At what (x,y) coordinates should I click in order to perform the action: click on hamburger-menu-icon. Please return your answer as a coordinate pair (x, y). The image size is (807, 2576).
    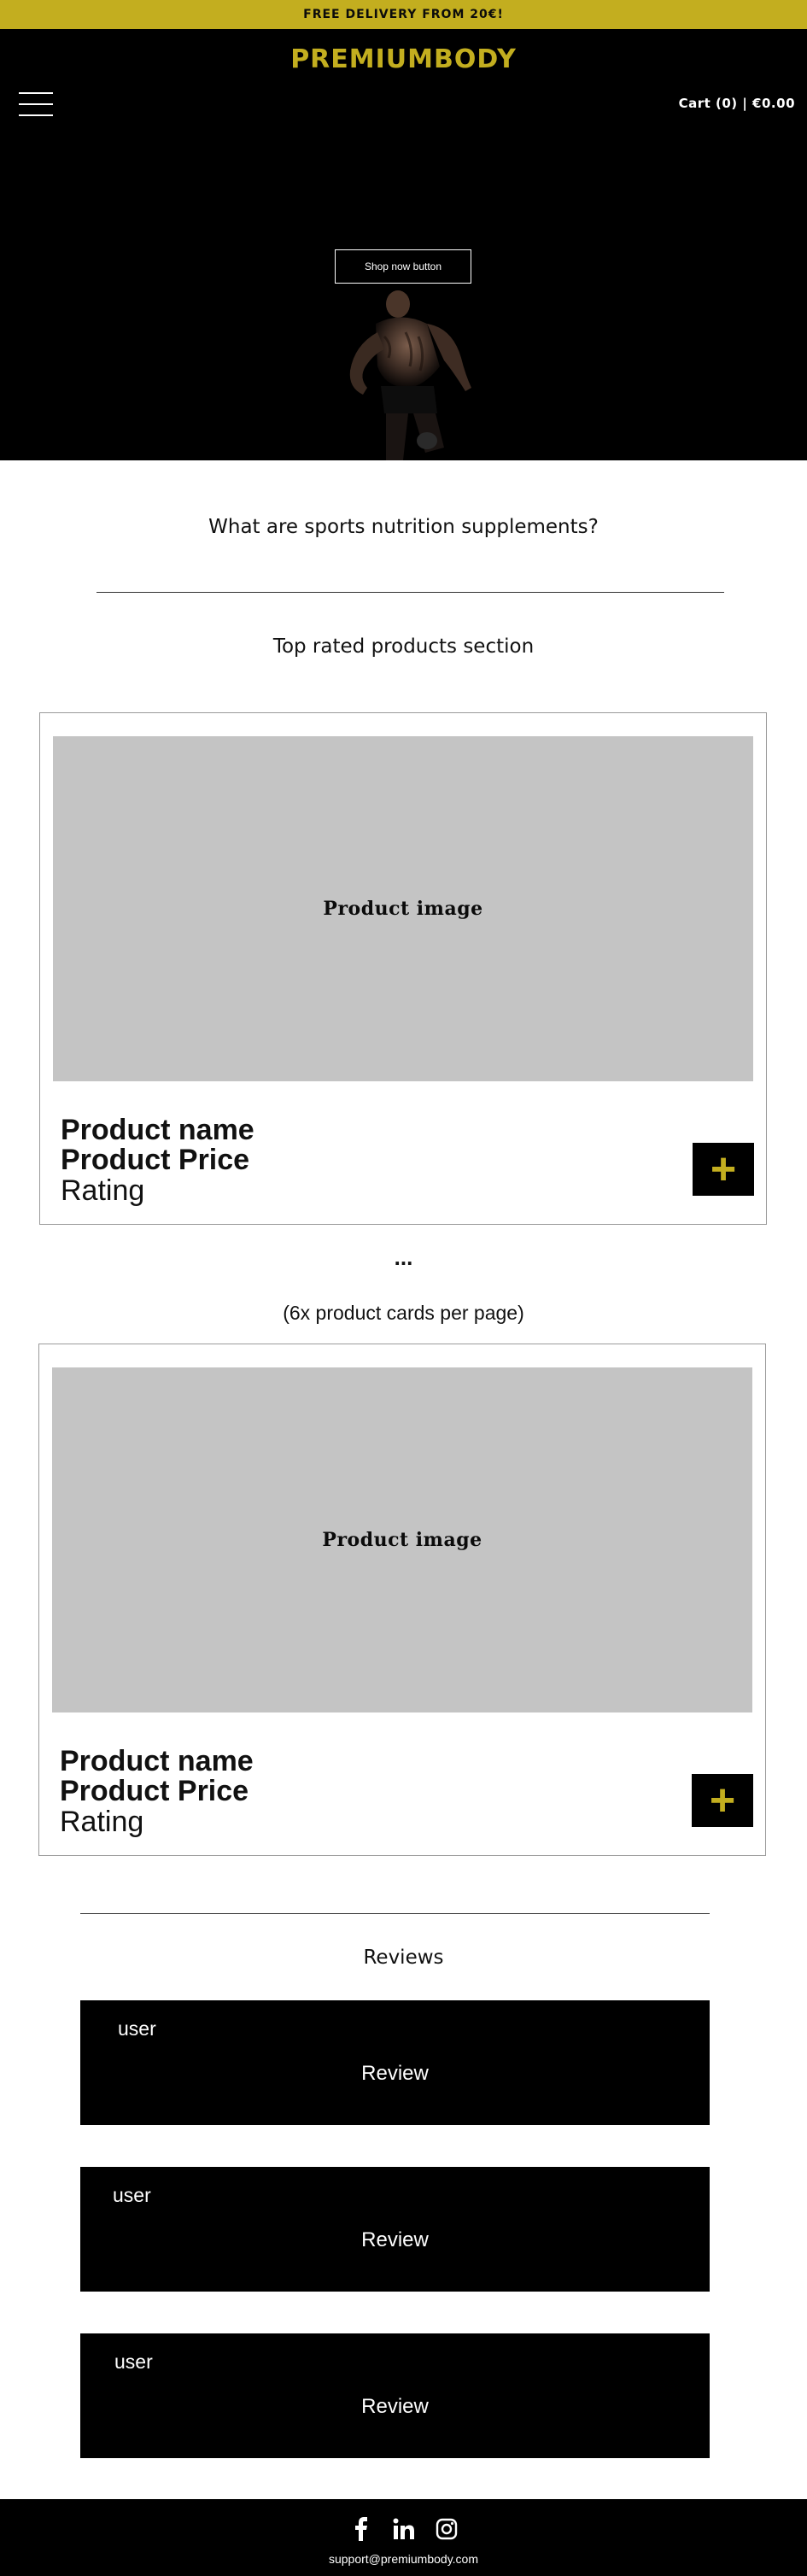
    Looking at the image, I should click on (36, 104).